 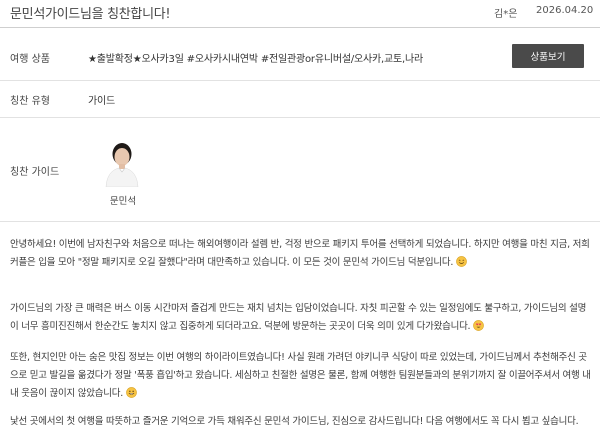 I want to click on page-title: 문민석가이드님을 칭찬합니다!, so click(x=90, y=14).